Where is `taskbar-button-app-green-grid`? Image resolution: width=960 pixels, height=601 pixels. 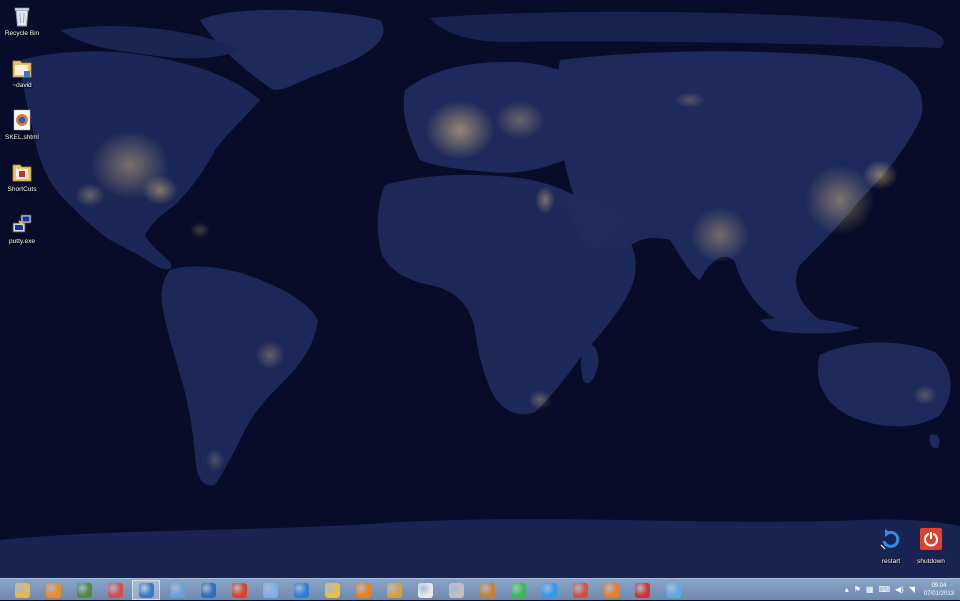 taskbar-button-app-green-grid is located at coordinates (518, 590).